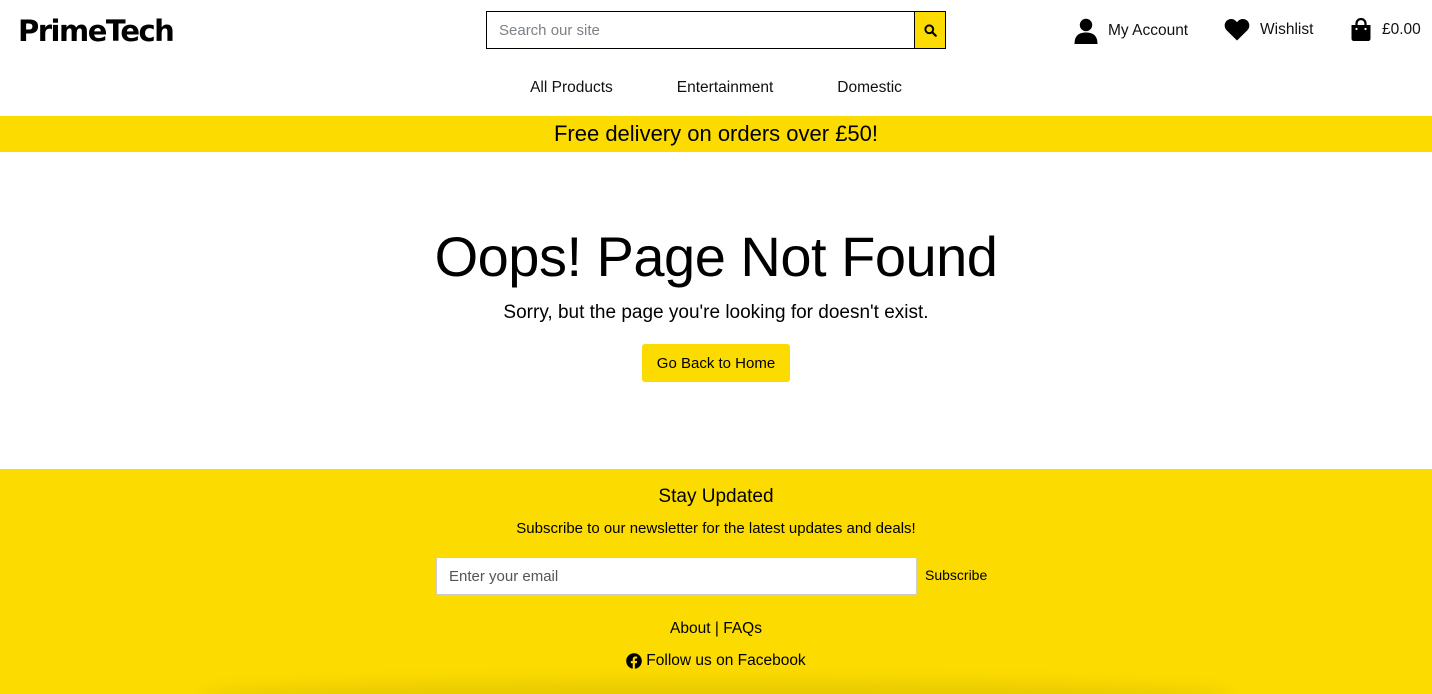 This screenshot has width=1432, height=694. Describe the element at coordinates (96, 31) in the screenshot. I see `site-logo: PrimeTech` at that location.